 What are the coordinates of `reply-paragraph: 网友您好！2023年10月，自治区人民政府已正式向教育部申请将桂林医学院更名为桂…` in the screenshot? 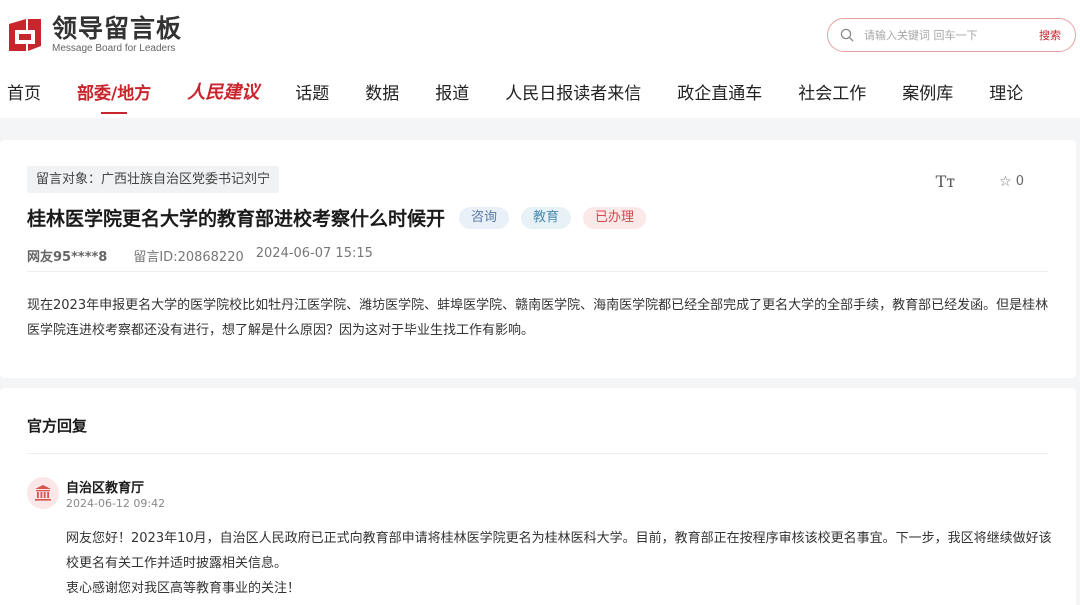 It's located at (559, 551).